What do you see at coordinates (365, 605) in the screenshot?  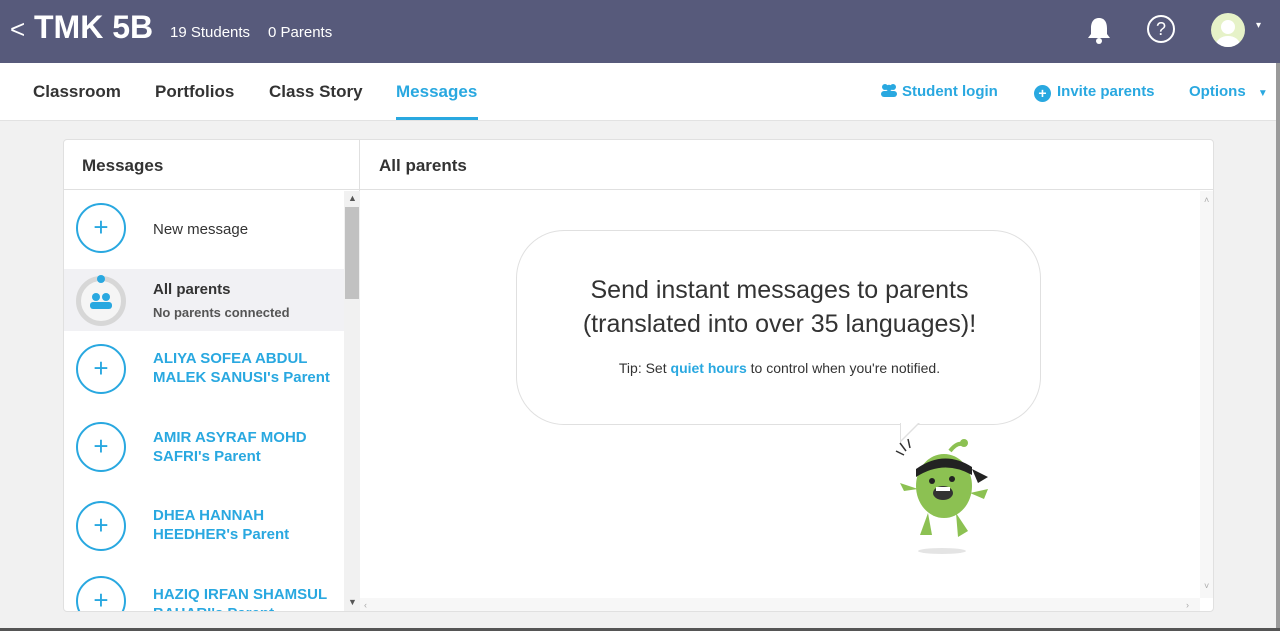 I see `chevron-left-icon: ‹` at bounding box center [365, 605].